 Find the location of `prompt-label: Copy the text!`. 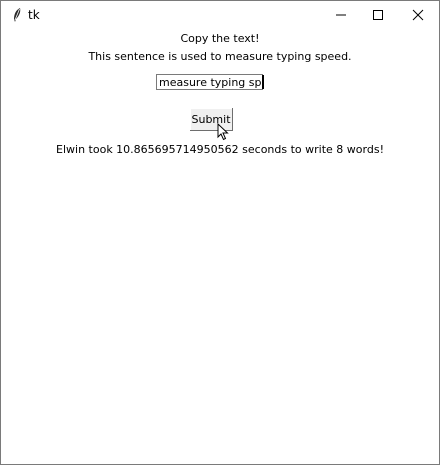

prompt-label: Copy the text! is located at coordinates (220, 38).